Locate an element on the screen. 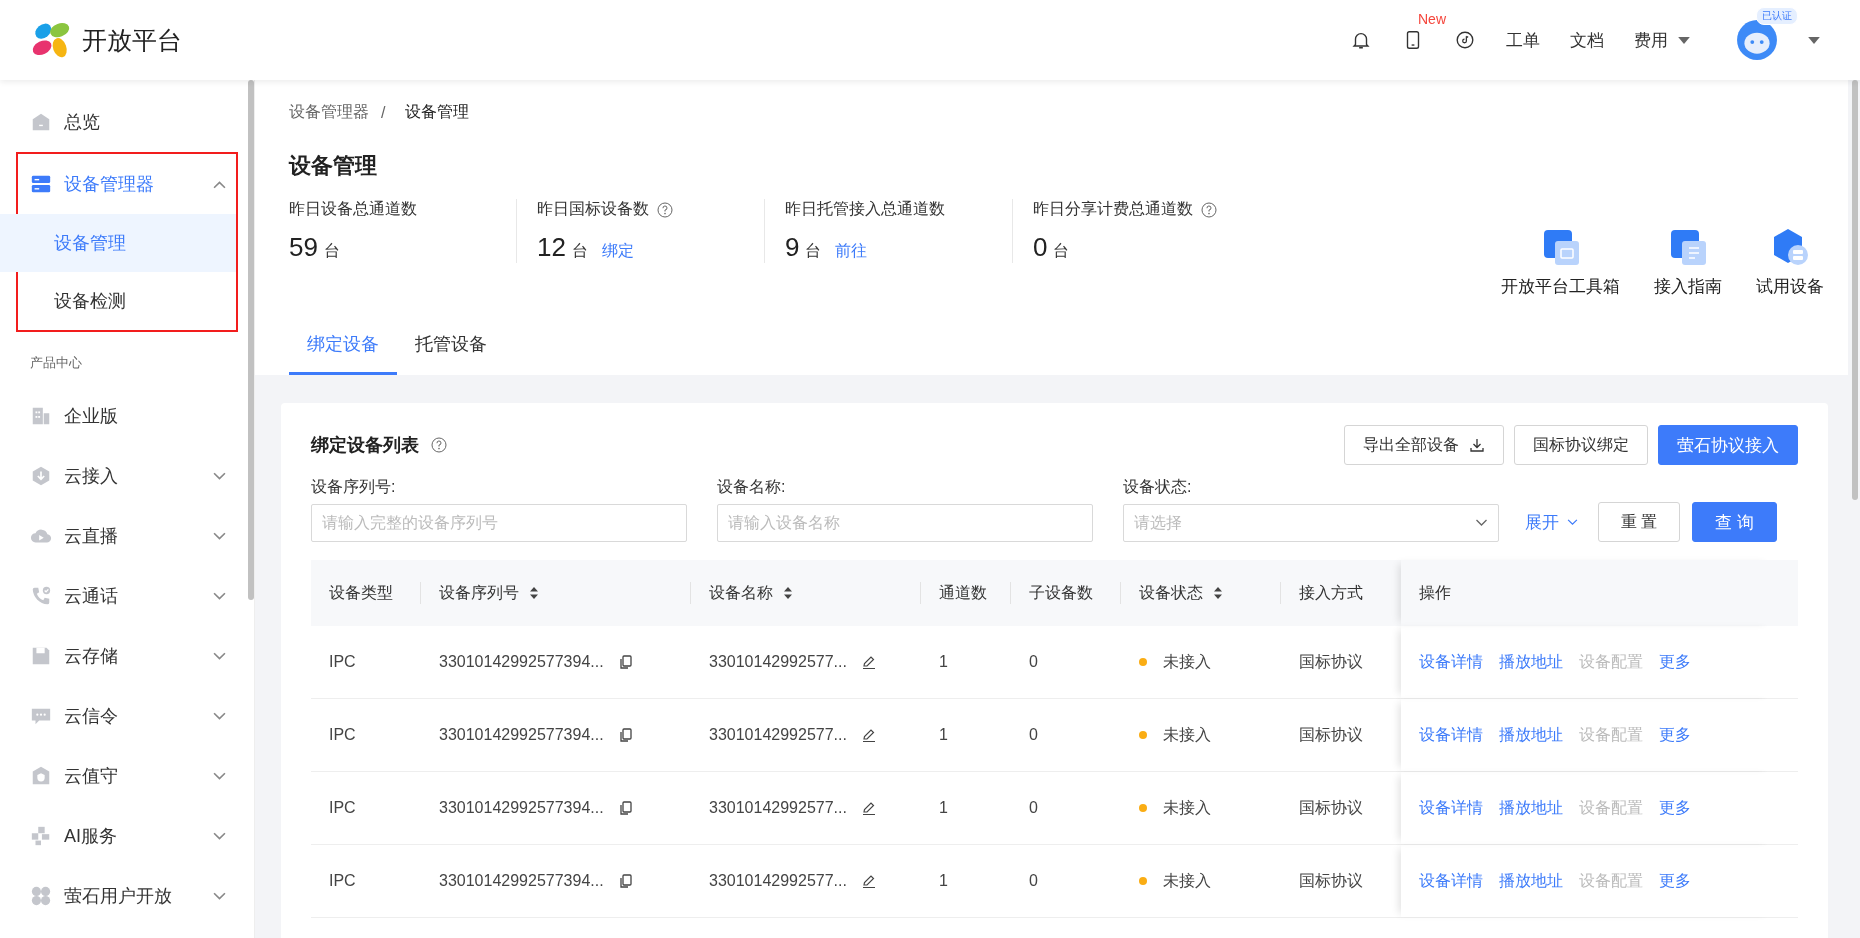 This screenshot has width=1860, height=938. toolbar-button: 国标协议绑定 is located at coordinates (1581, 445).